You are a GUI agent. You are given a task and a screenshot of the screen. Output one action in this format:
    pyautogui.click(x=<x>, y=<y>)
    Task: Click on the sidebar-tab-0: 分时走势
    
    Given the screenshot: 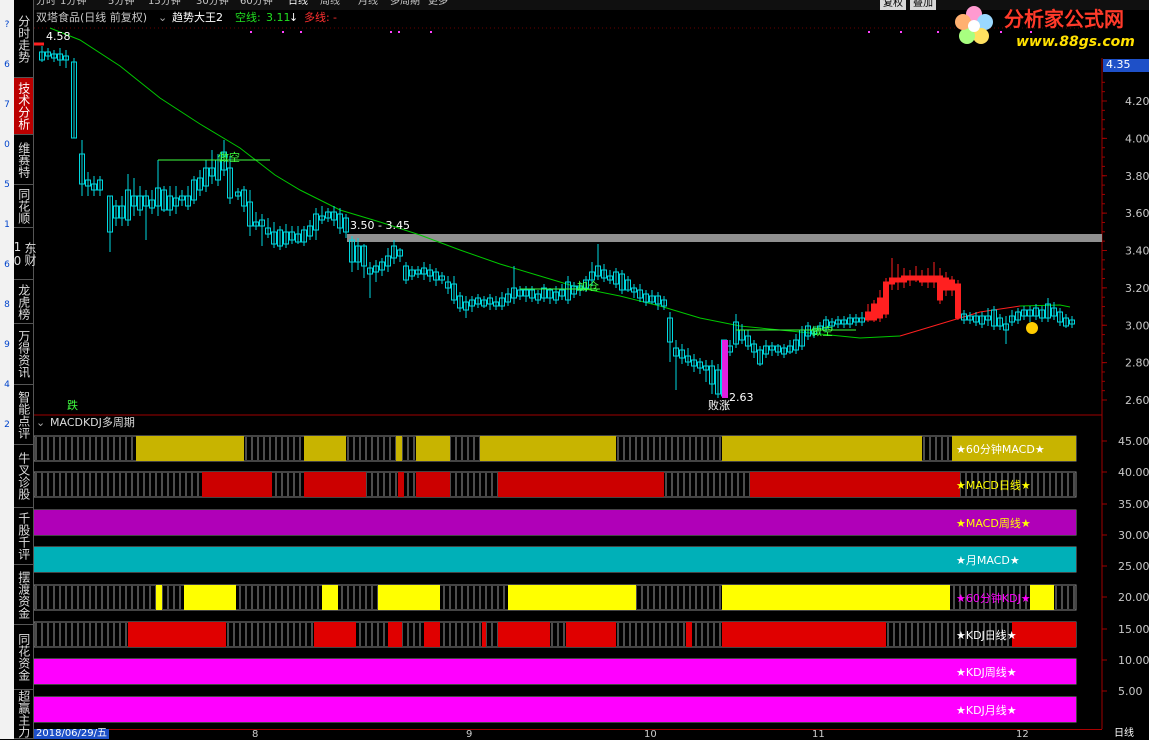 What is the action you would take?
    pyautogui.click(x=23, y=39)
    